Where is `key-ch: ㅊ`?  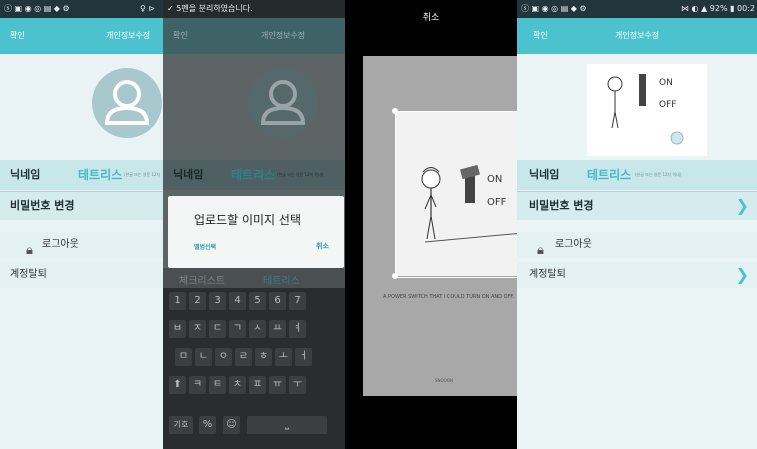 key-ch: ㅊ is located at coordinates (237, 385).